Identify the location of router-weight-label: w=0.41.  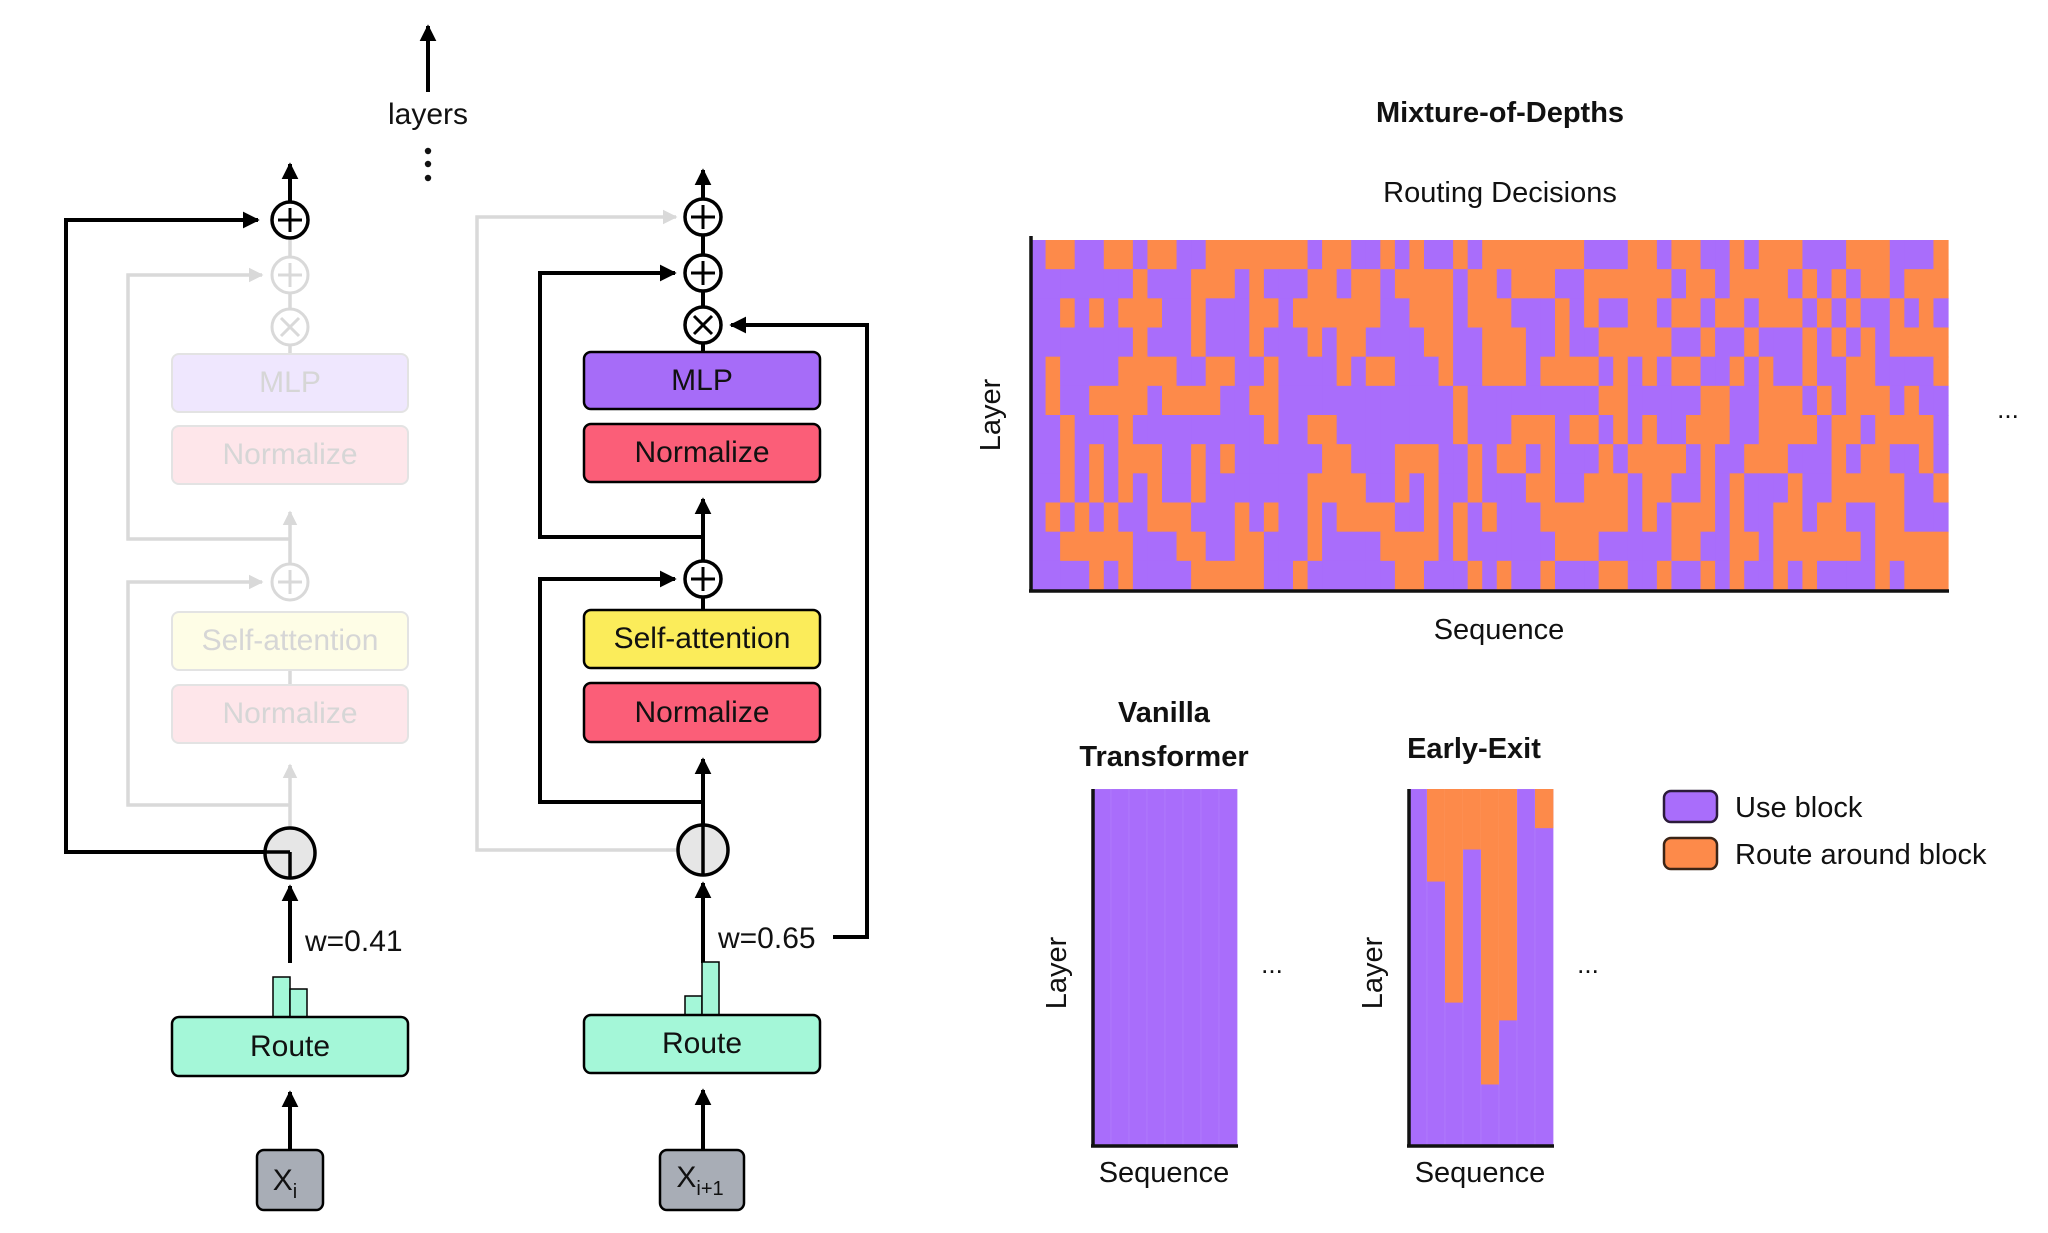
(353, 941).